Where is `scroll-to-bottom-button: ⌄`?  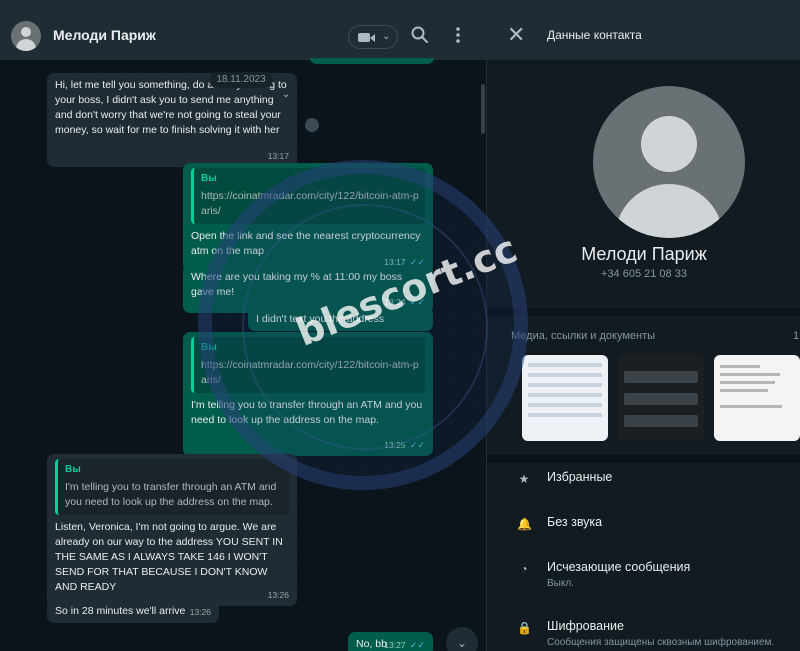
scroll-to-bottom-button: ⌄ is located at coordinates (462, 639).